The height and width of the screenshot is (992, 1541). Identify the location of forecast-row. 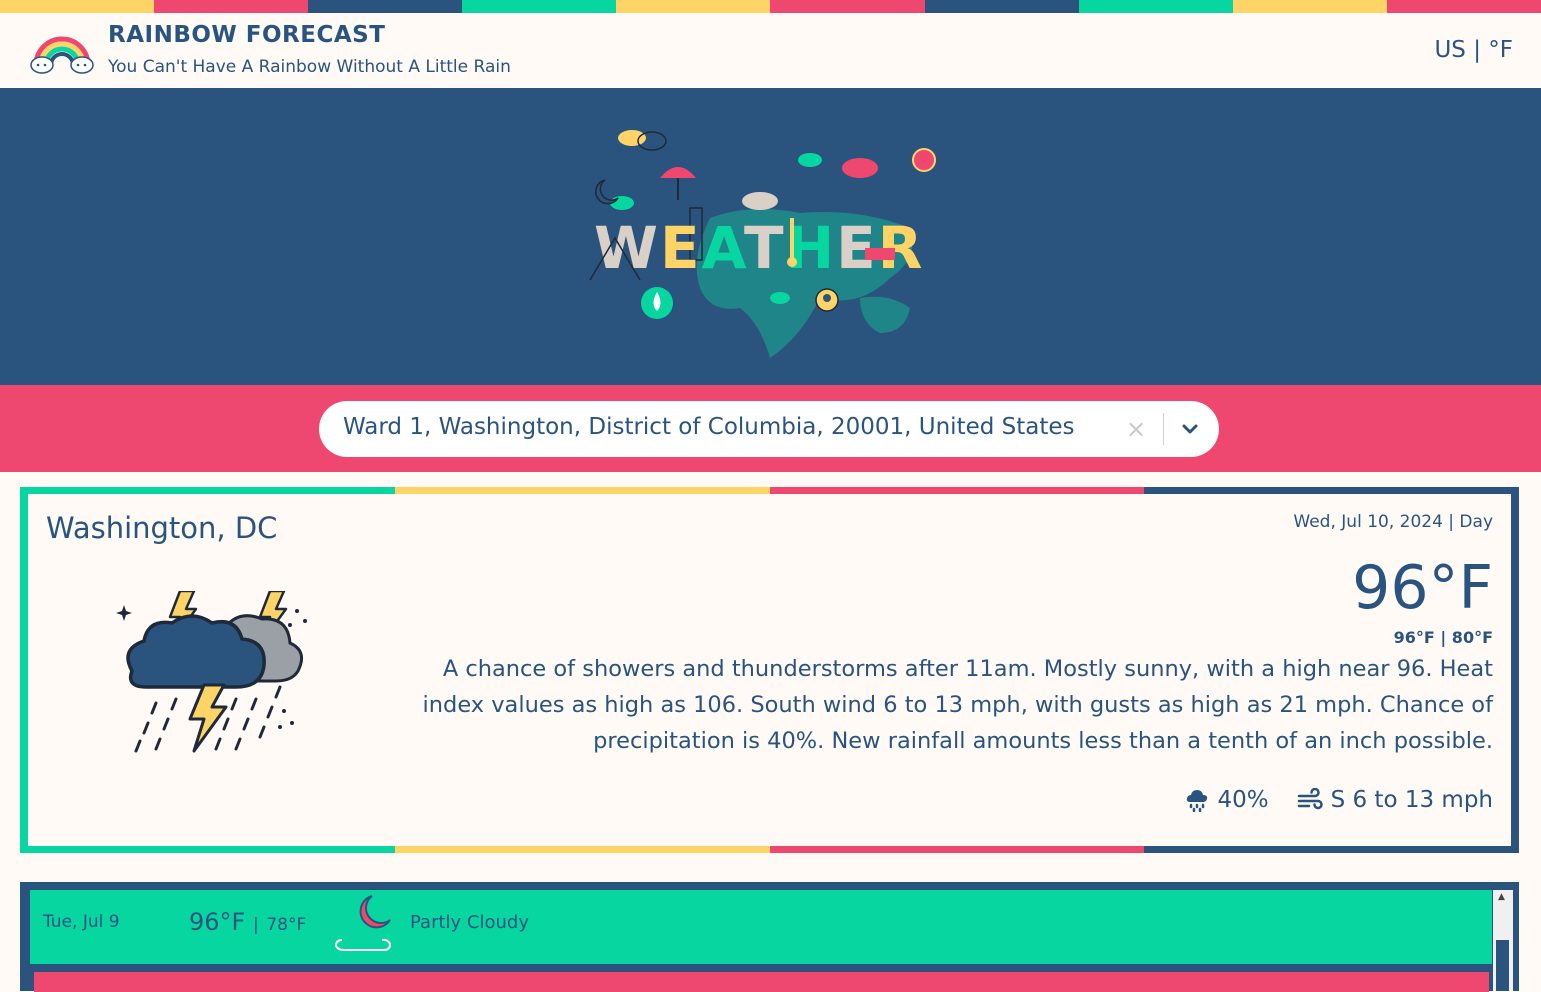
(761, 982).